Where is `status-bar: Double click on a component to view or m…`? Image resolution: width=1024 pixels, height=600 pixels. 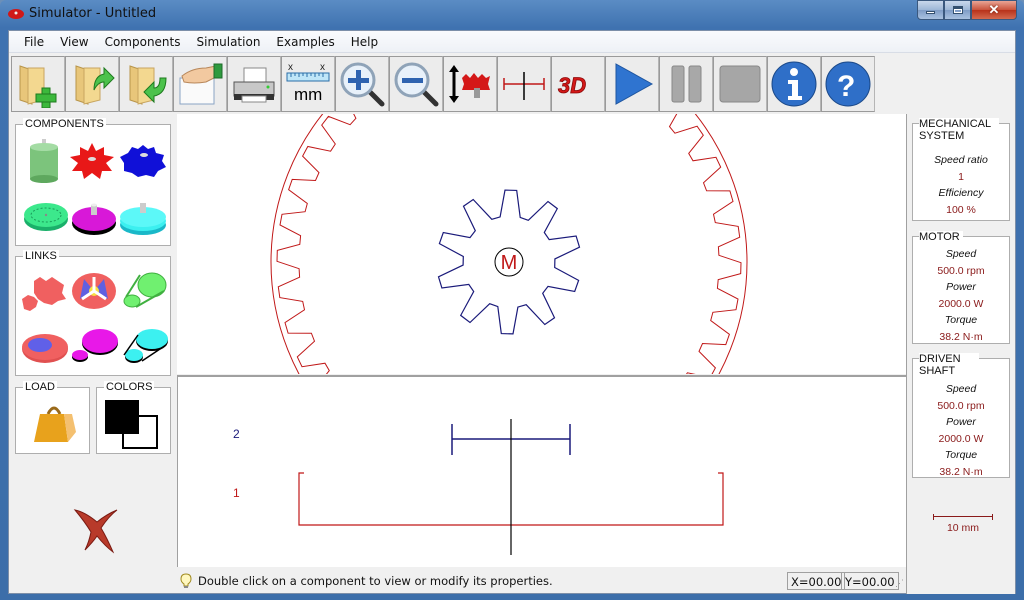
status-bar: Double click on a component to view or m… is located at coordinates (541, 581).